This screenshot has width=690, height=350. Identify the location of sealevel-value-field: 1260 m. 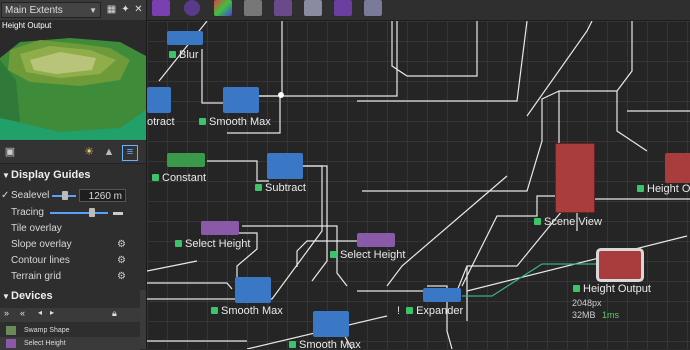
(102, 195).